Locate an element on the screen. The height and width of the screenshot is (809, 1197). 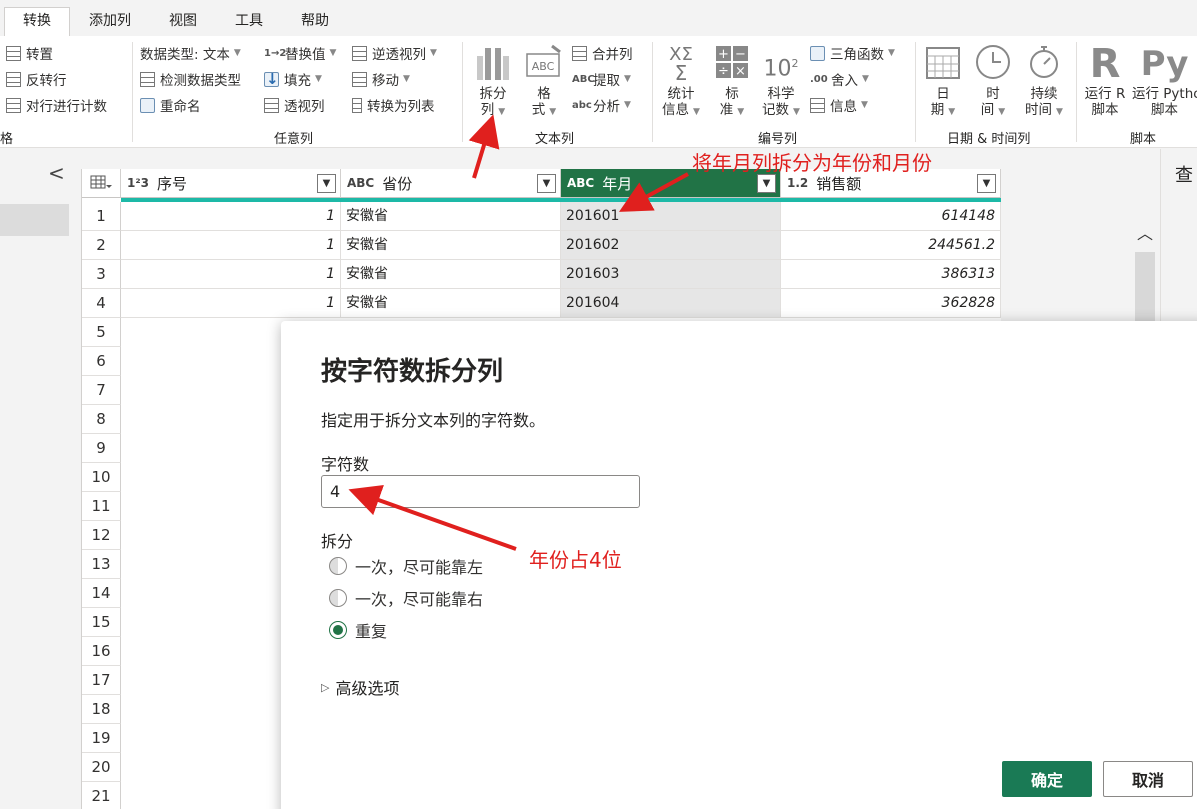
row-number: 14 is located at coordinates (101, 593).